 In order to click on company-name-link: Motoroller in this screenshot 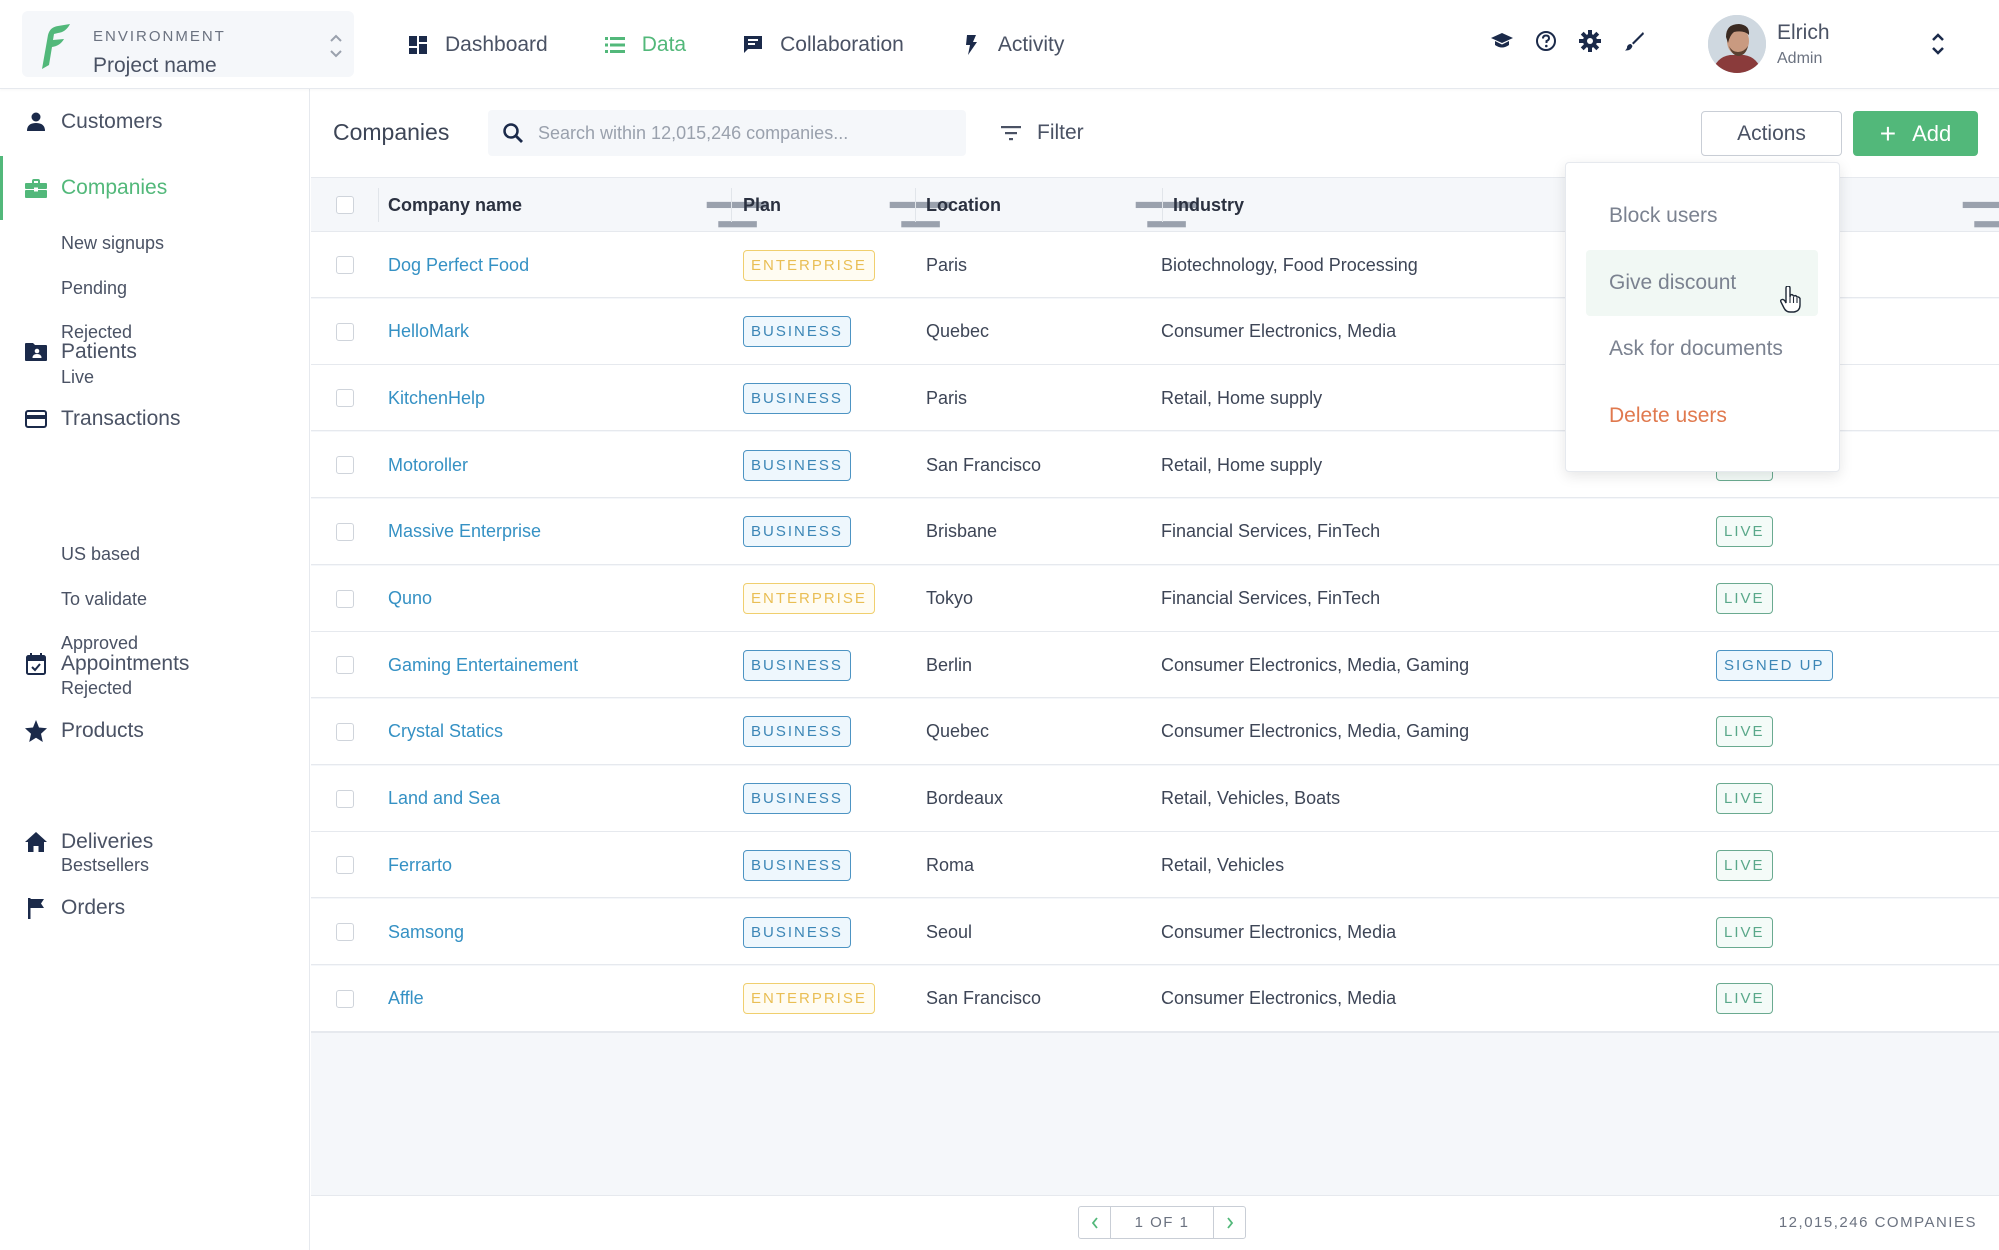, I will do `click(428, 465)`.